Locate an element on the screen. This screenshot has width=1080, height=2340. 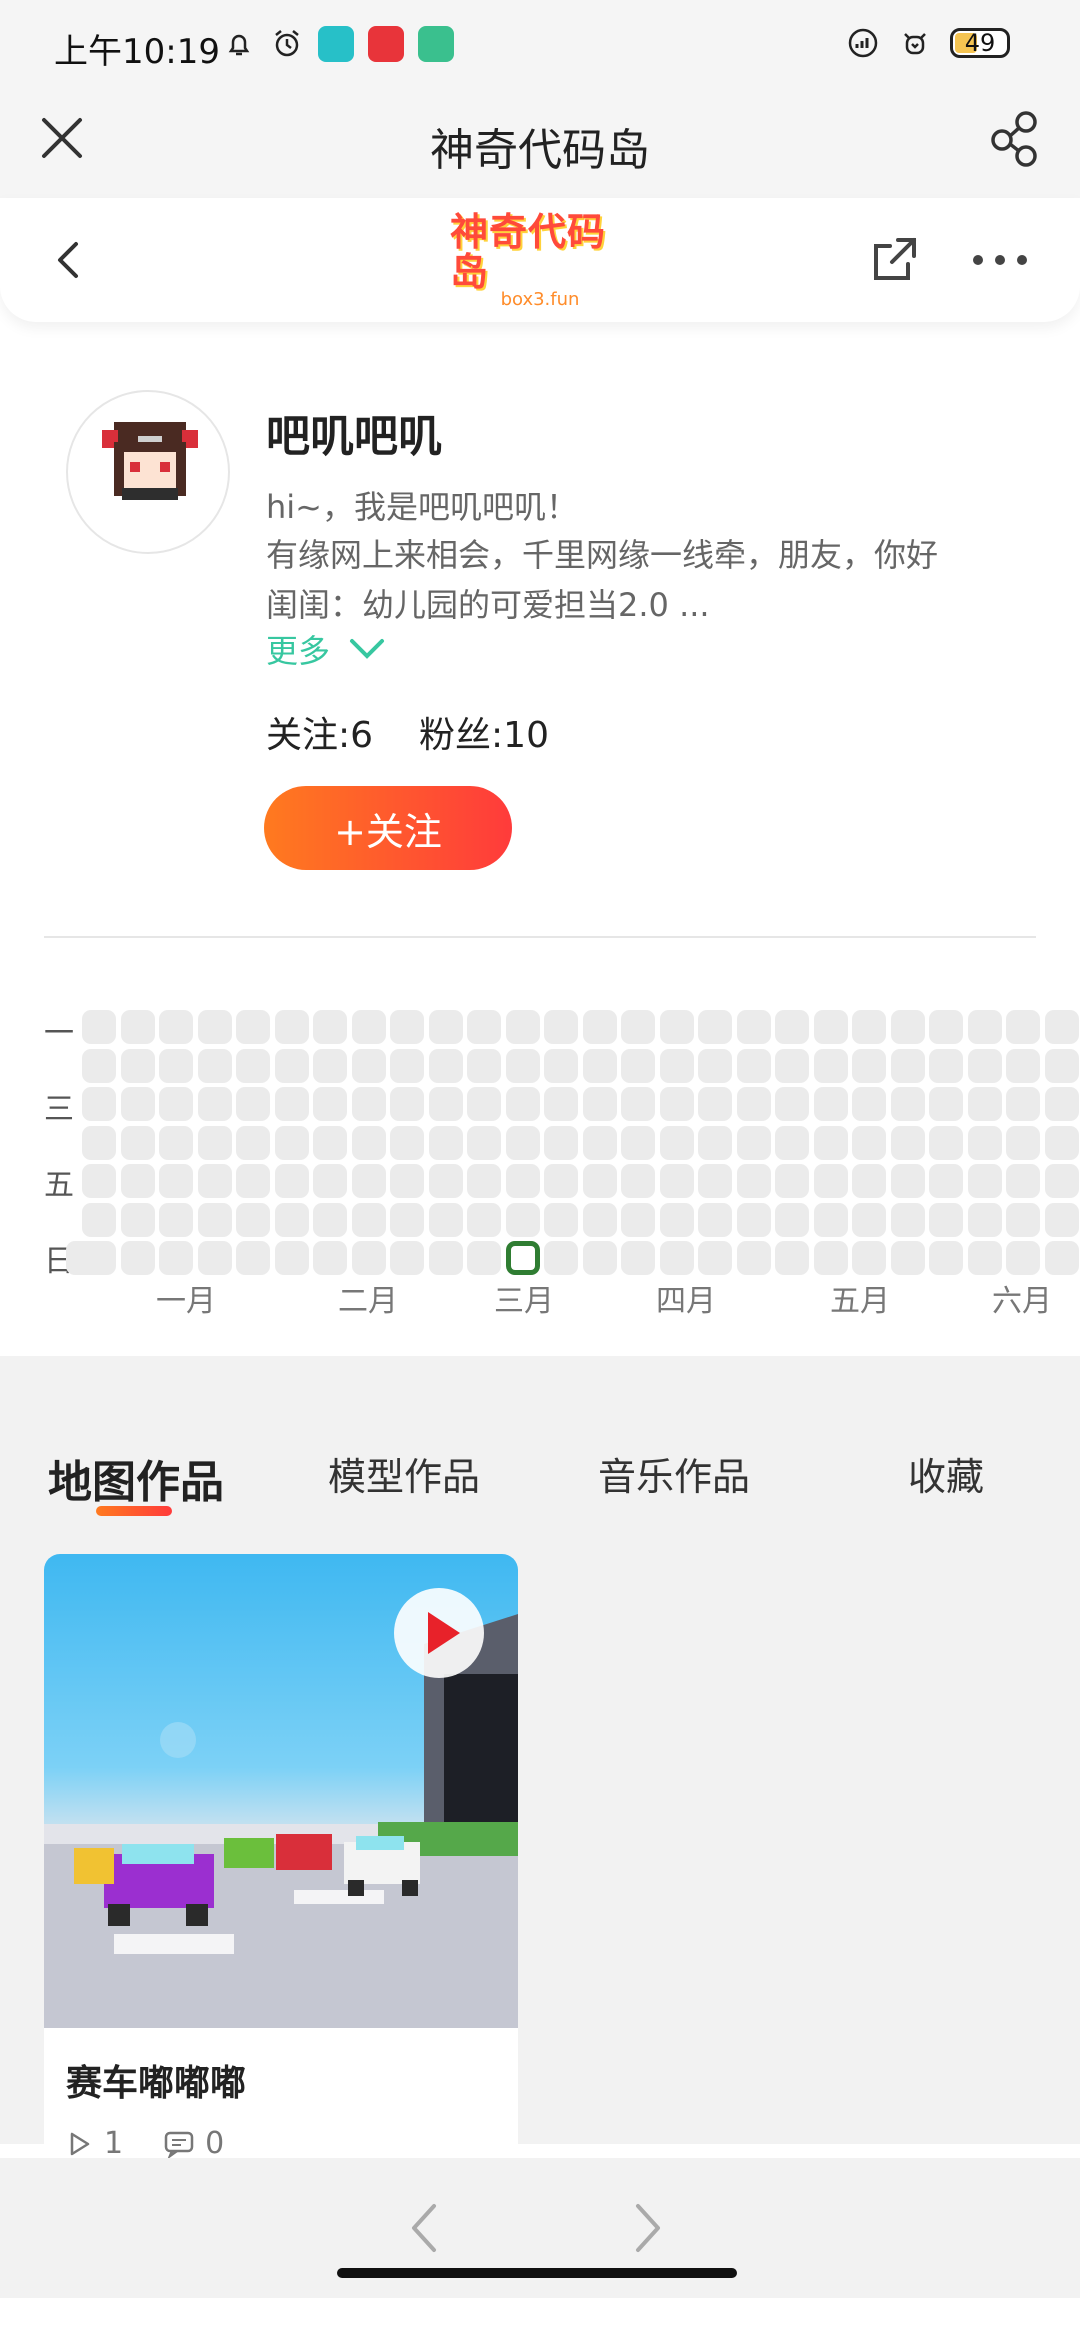
tab-map-works: 地图作品 is located at coordinates (136, 1478).